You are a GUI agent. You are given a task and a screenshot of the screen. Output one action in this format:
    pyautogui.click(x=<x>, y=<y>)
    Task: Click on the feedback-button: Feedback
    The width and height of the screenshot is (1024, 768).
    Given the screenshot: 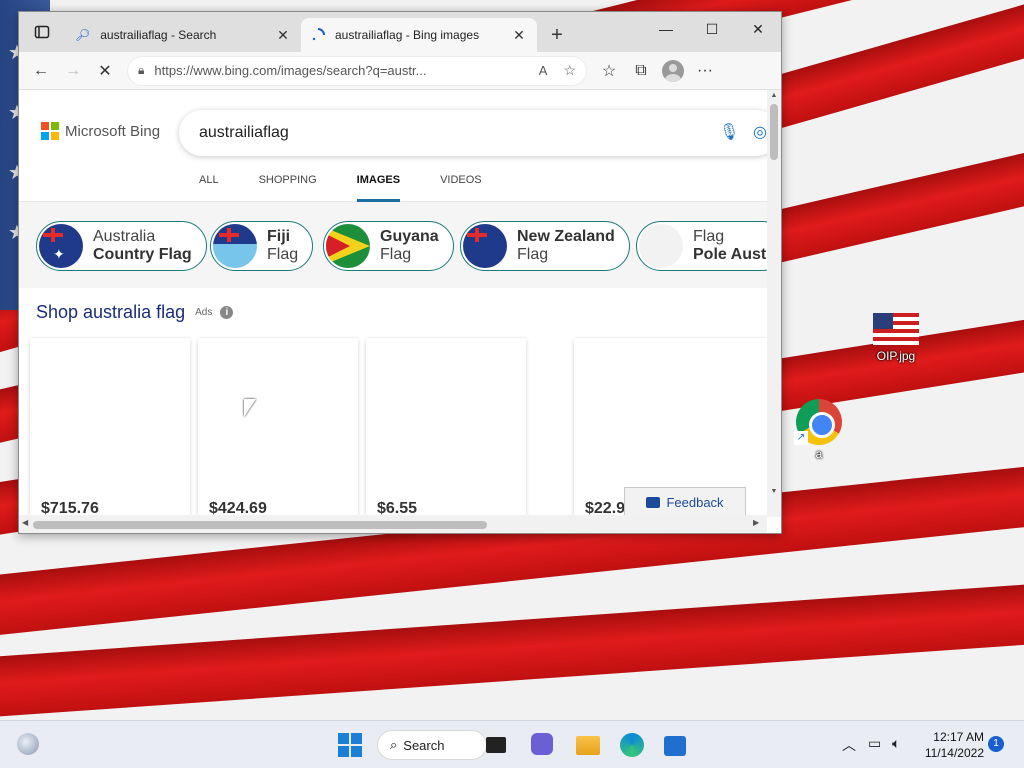 What is the action you would take?
    pyautogui.click(x=685, y=502)
    